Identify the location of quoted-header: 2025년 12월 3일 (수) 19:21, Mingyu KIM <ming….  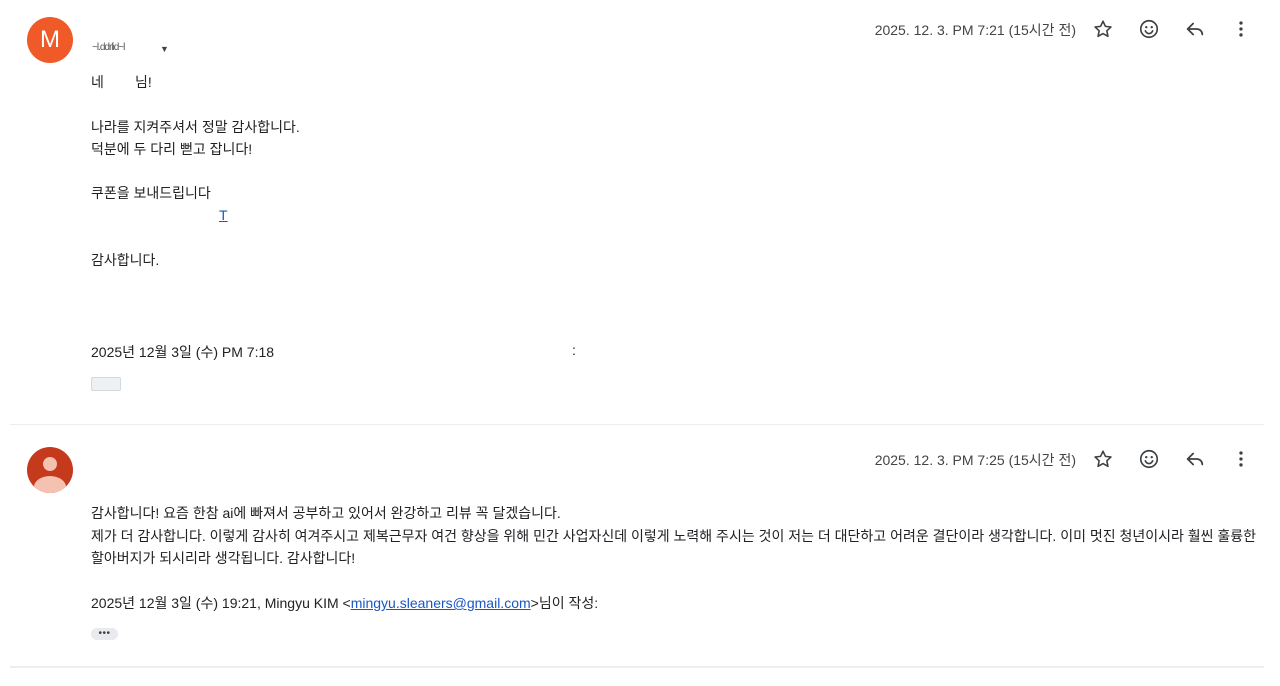
(344, 603).